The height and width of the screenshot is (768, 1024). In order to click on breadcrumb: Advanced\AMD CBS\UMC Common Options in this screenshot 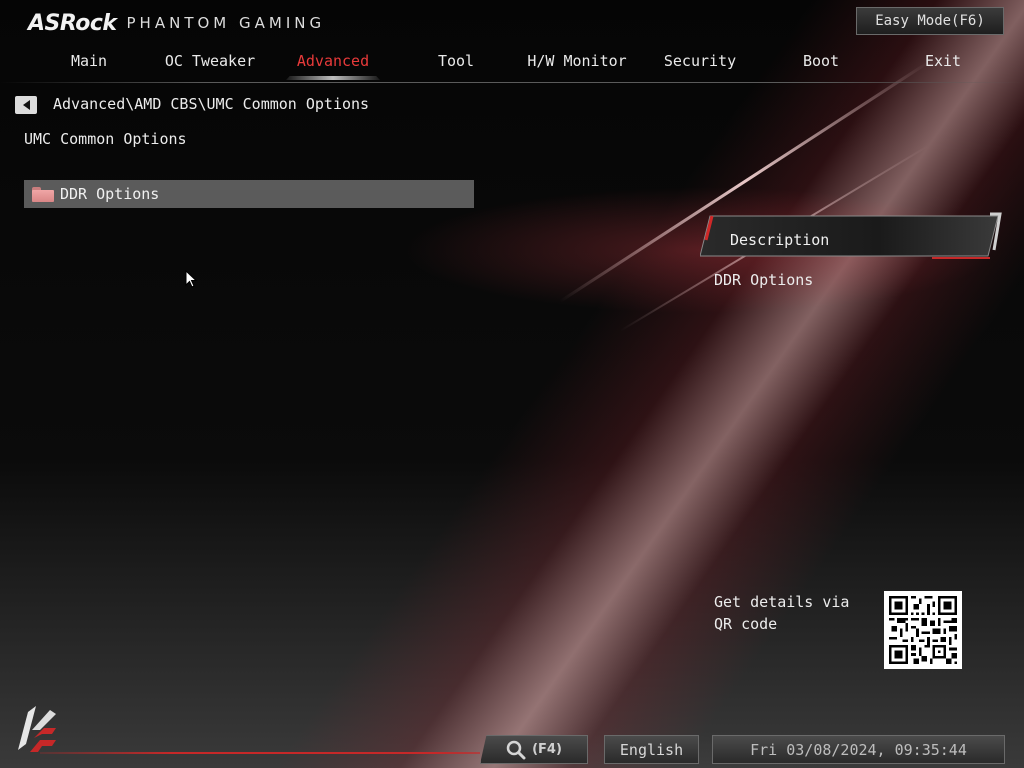, I will do `click(211, 104)`.